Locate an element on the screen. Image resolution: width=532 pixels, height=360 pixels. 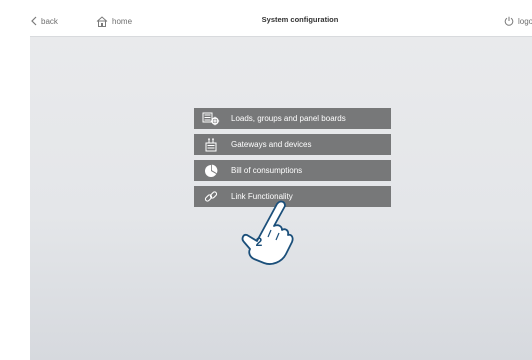
gateway-device-icon is located at coordinates (211, 144).